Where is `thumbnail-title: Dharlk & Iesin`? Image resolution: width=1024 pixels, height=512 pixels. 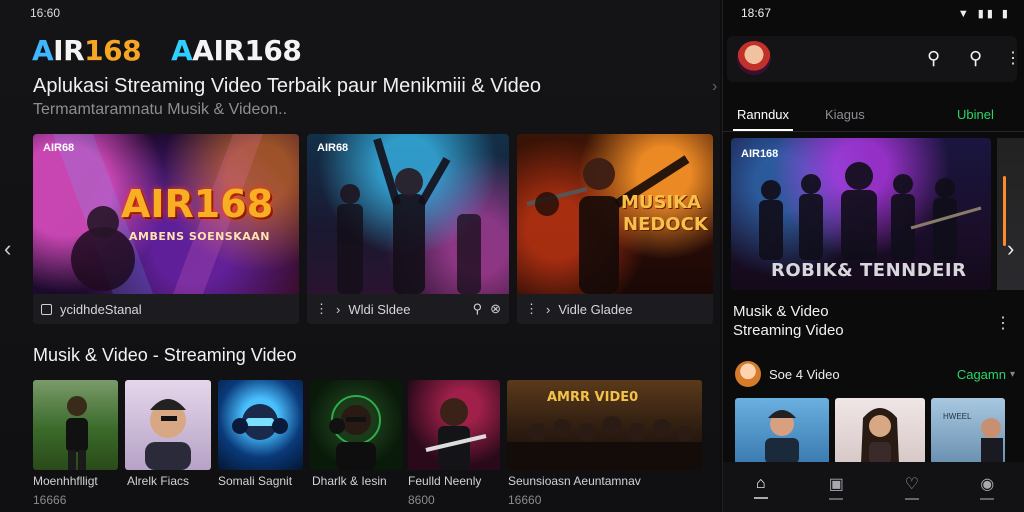
thumbnail-title: Dharlk & Iesin is located at coordinates (349, 481).